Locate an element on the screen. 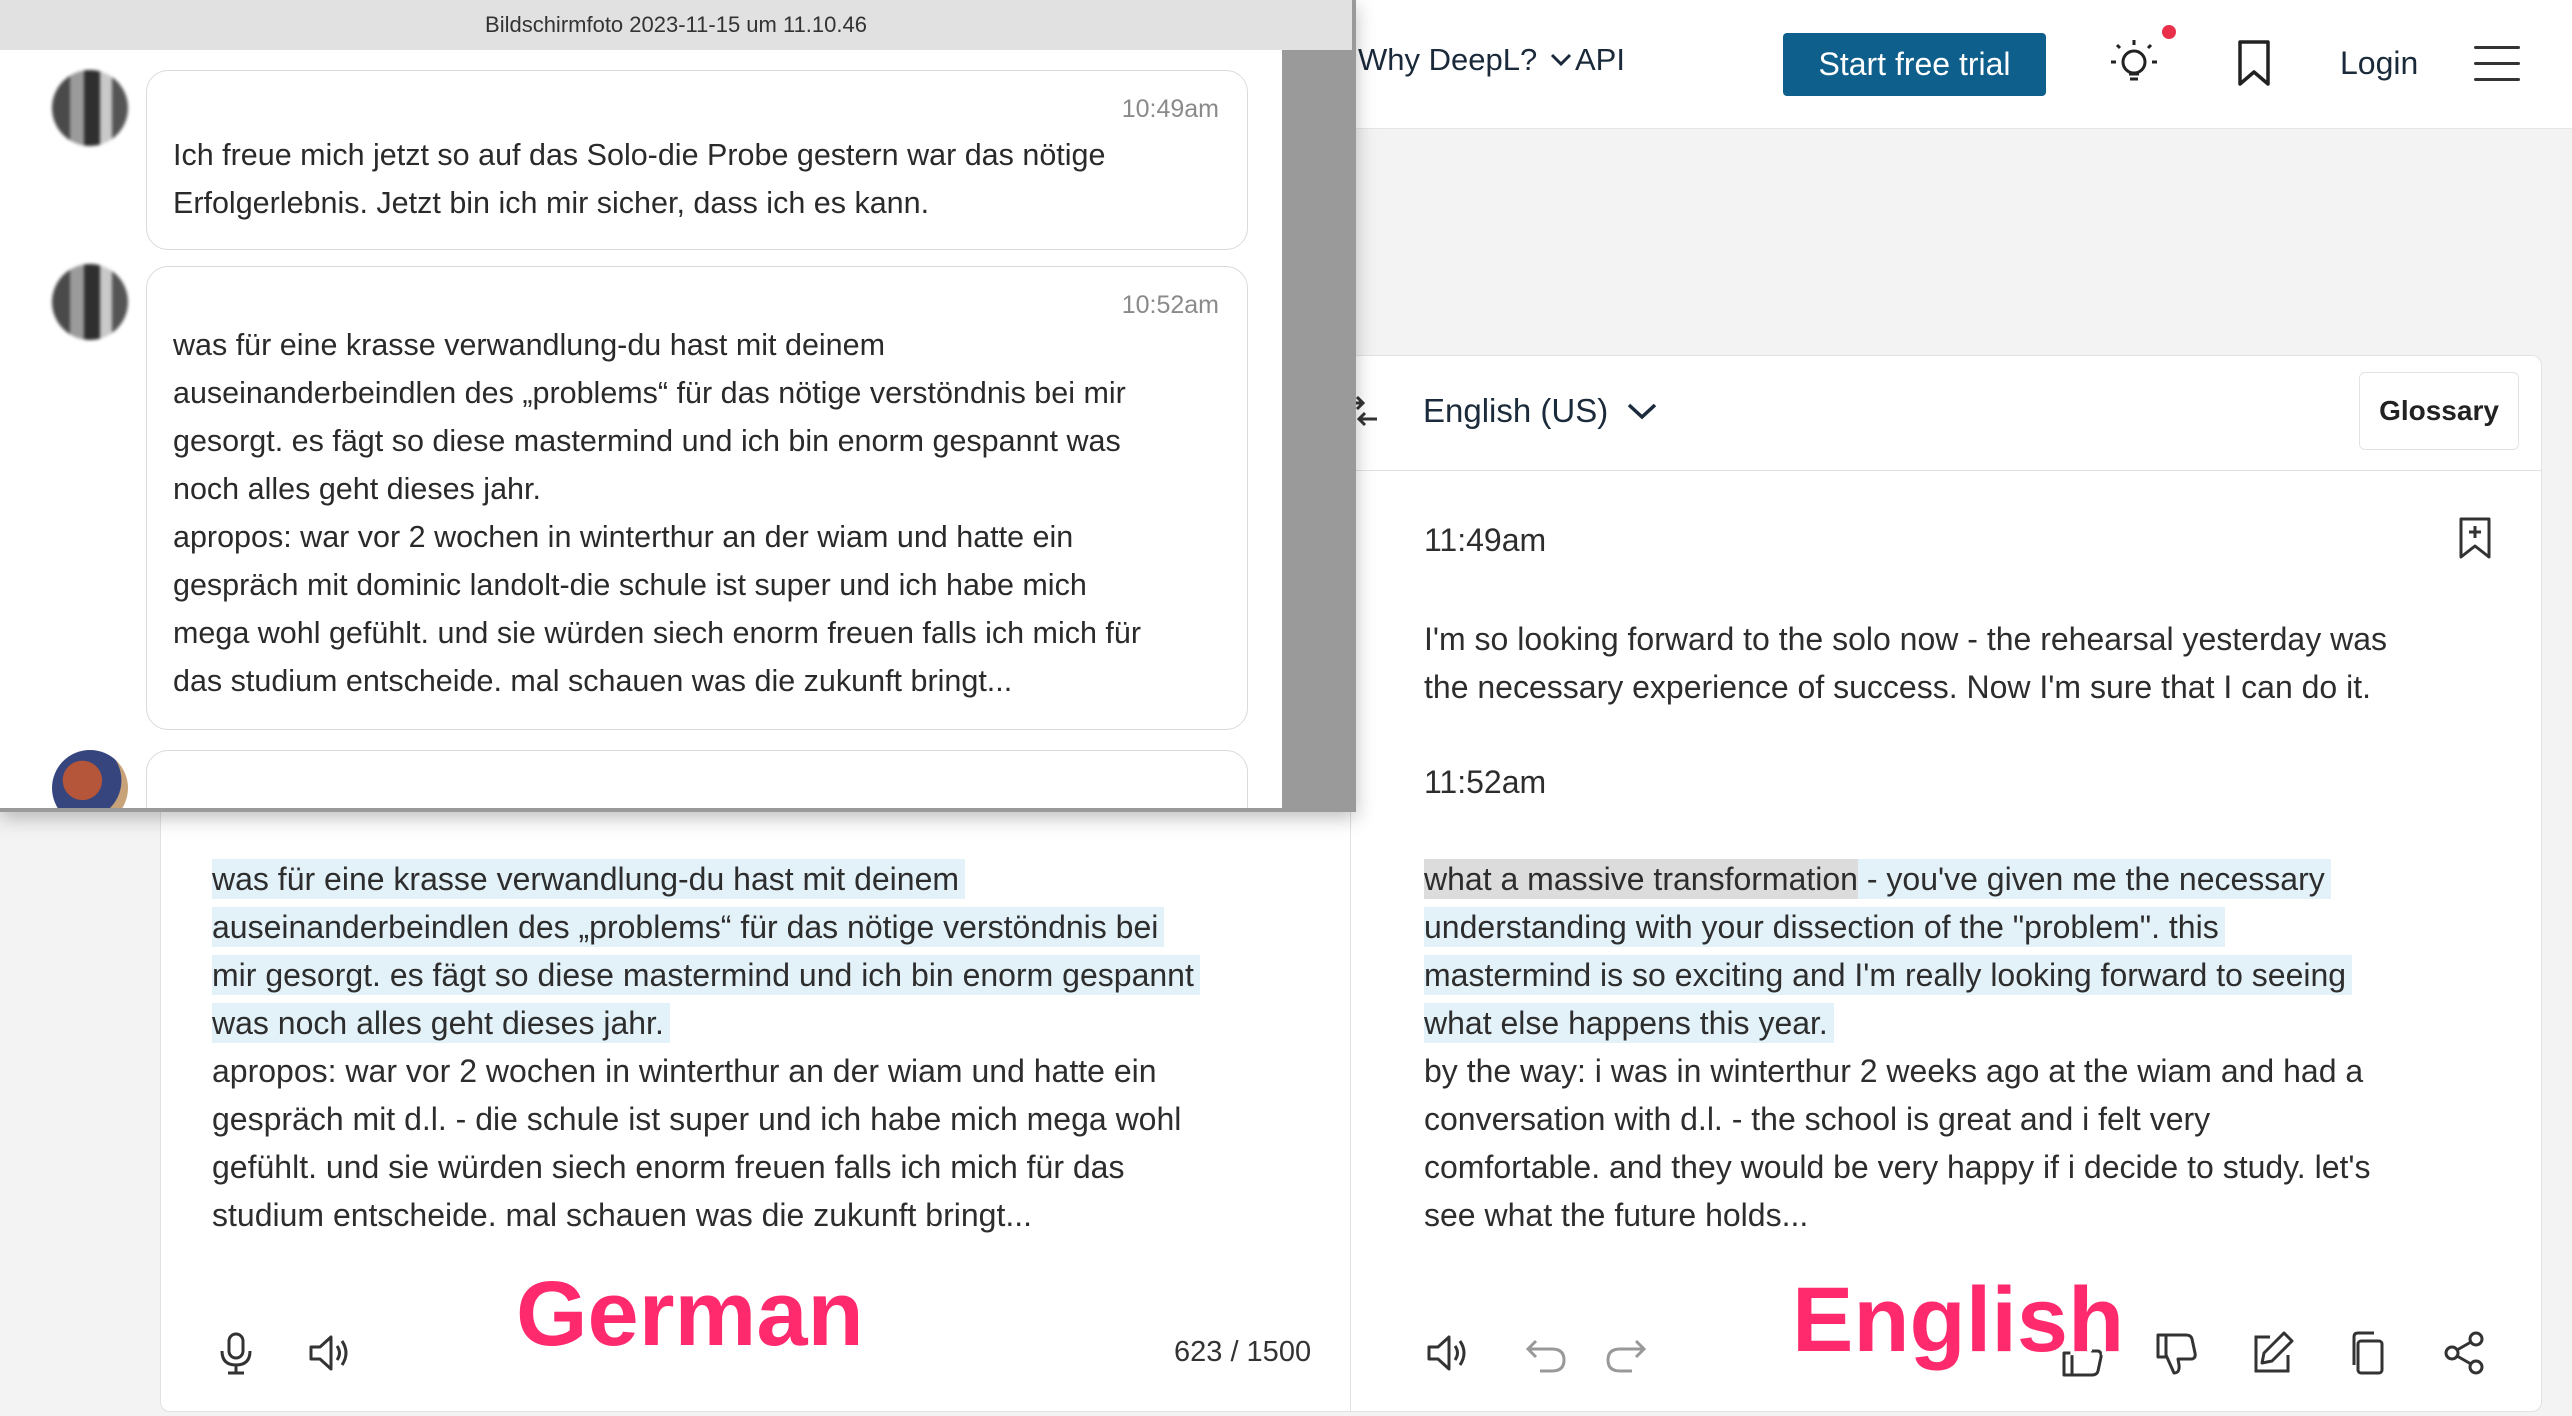 The width and height of the screenshot is (2572, 1416). edit-icon is located at coordinates (2272, 1353).